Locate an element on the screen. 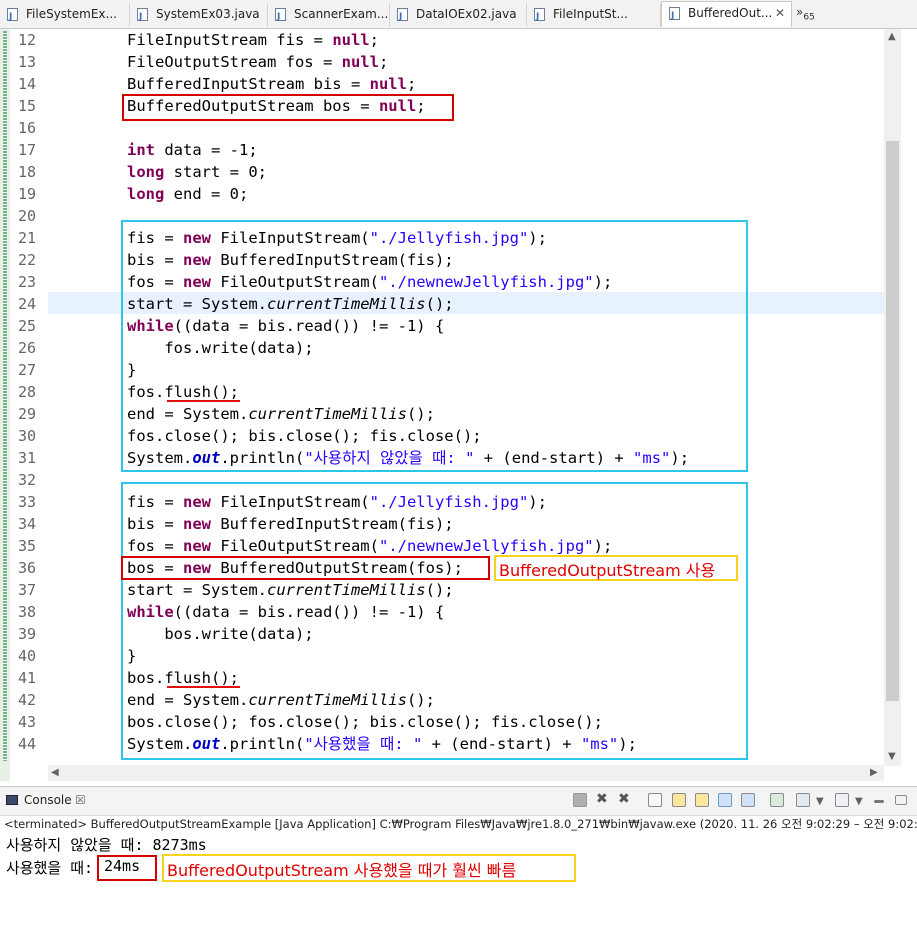  line-number: 35 is located at coordinates (26, 546).